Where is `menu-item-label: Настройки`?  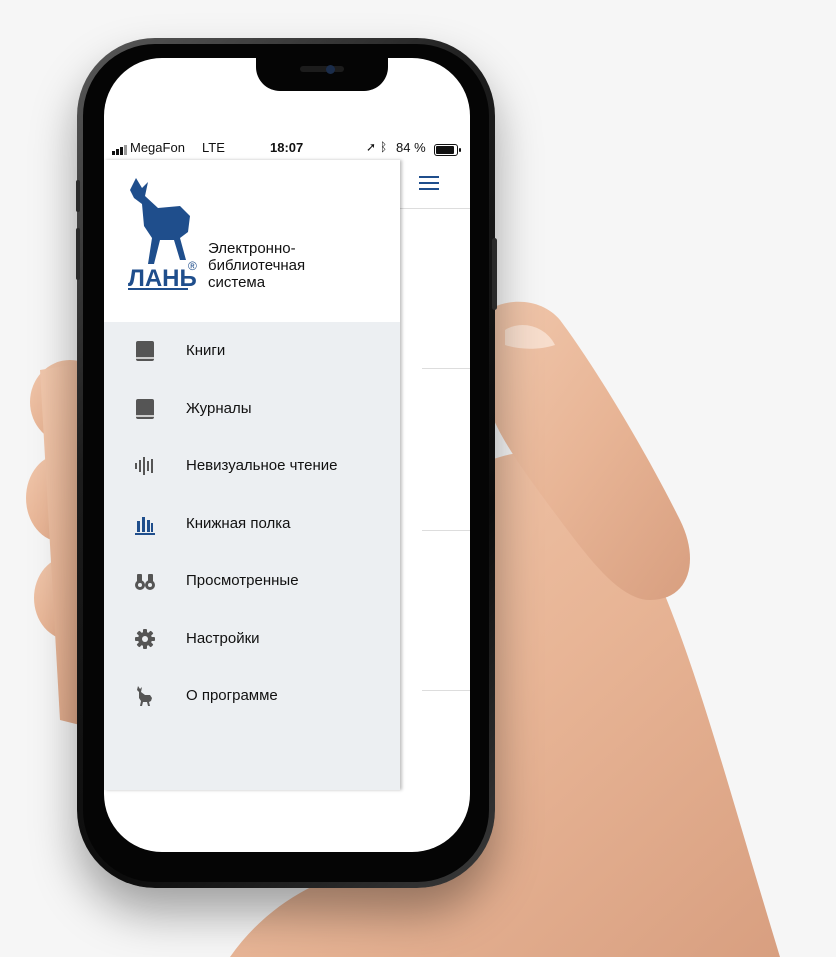 menu-item-label: Настройки is located at coordinates (223, 638).